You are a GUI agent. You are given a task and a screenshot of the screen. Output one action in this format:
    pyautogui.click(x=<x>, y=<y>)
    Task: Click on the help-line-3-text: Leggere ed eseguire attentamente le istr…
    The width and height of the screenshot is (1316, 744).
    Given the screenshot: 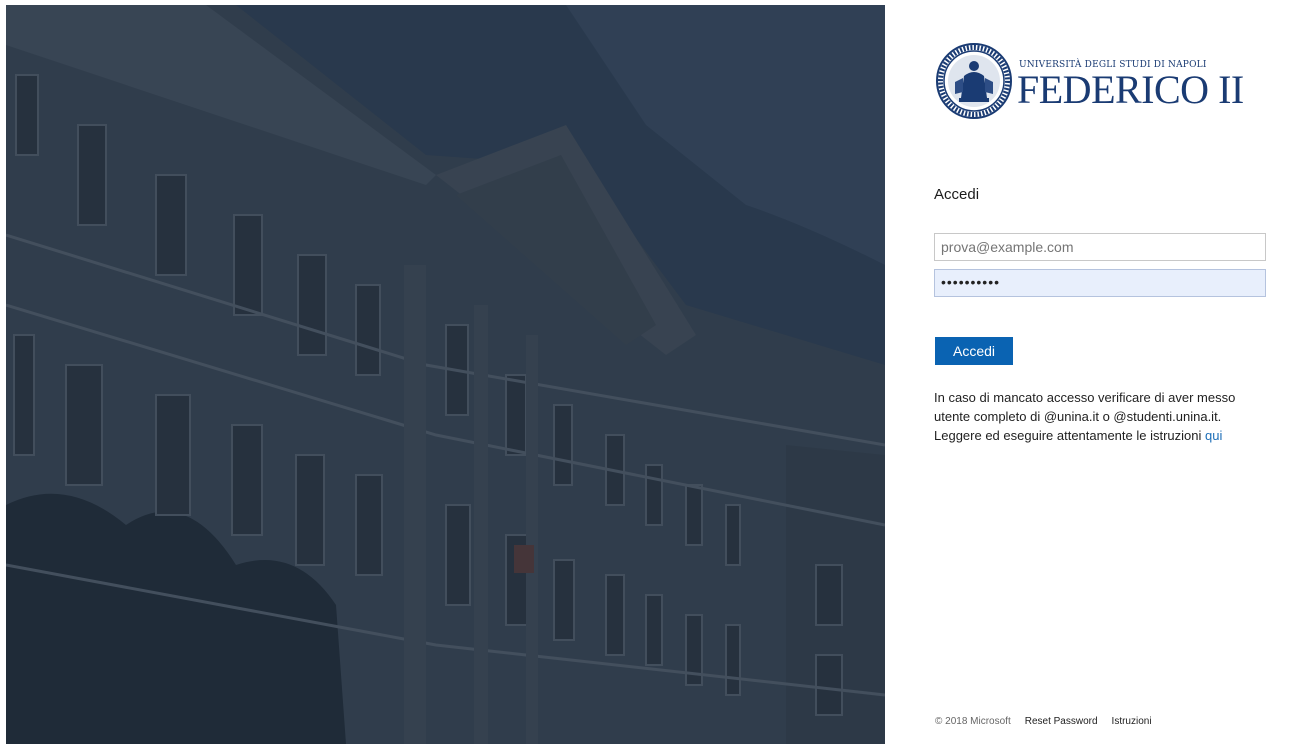 What is the action you would take?
    pyautogui.click(x=1068, y=435)
    